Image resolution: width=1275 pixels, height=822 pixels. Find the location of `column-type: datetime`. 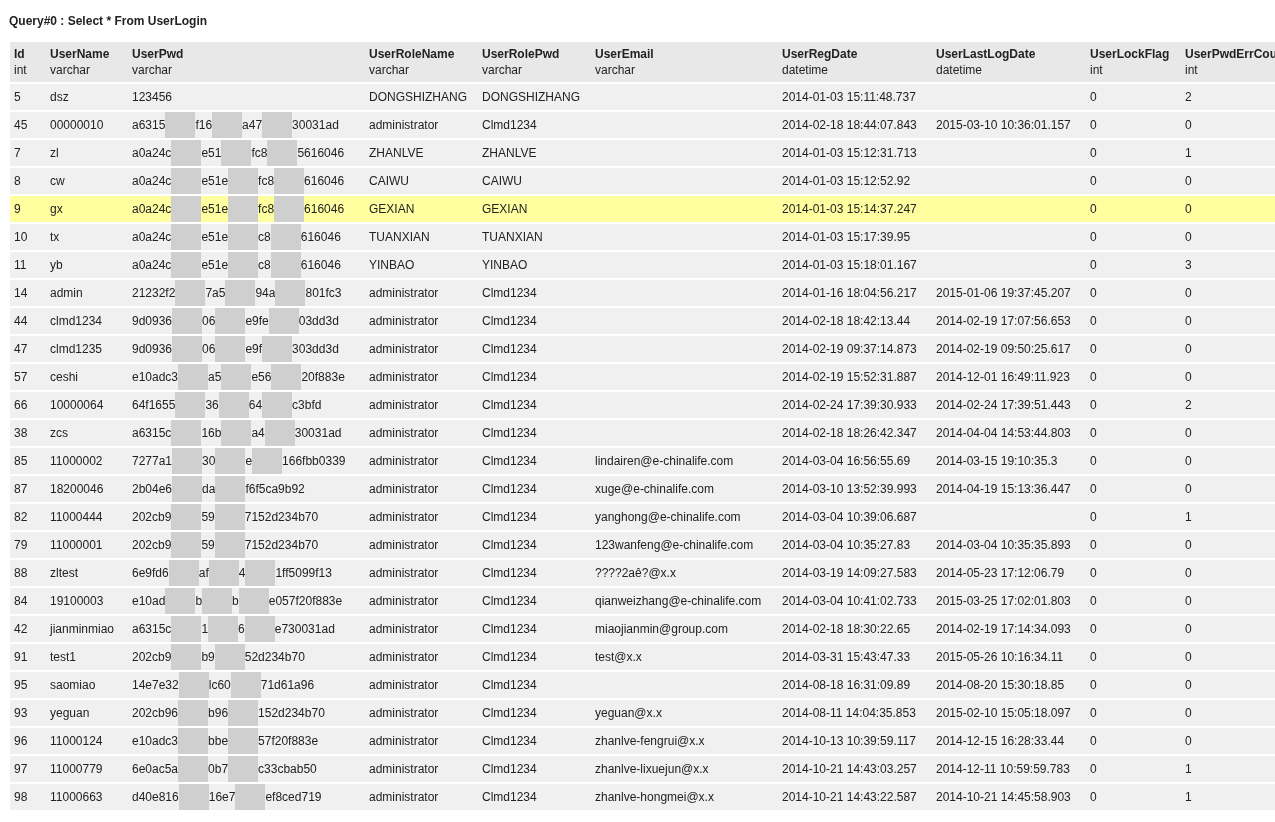

column-type: datetime is located at coordinates (806, 70).